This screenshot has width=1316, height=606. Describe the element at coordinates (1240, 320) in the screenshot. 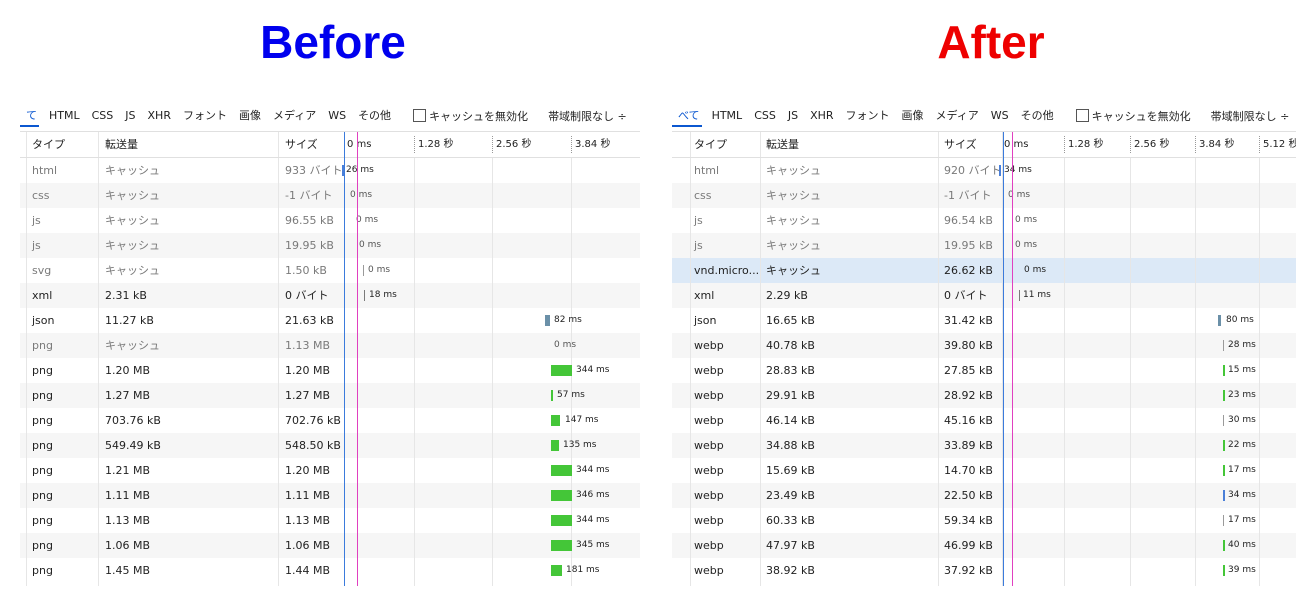

I see `timing-label: 80 ms` at that location.